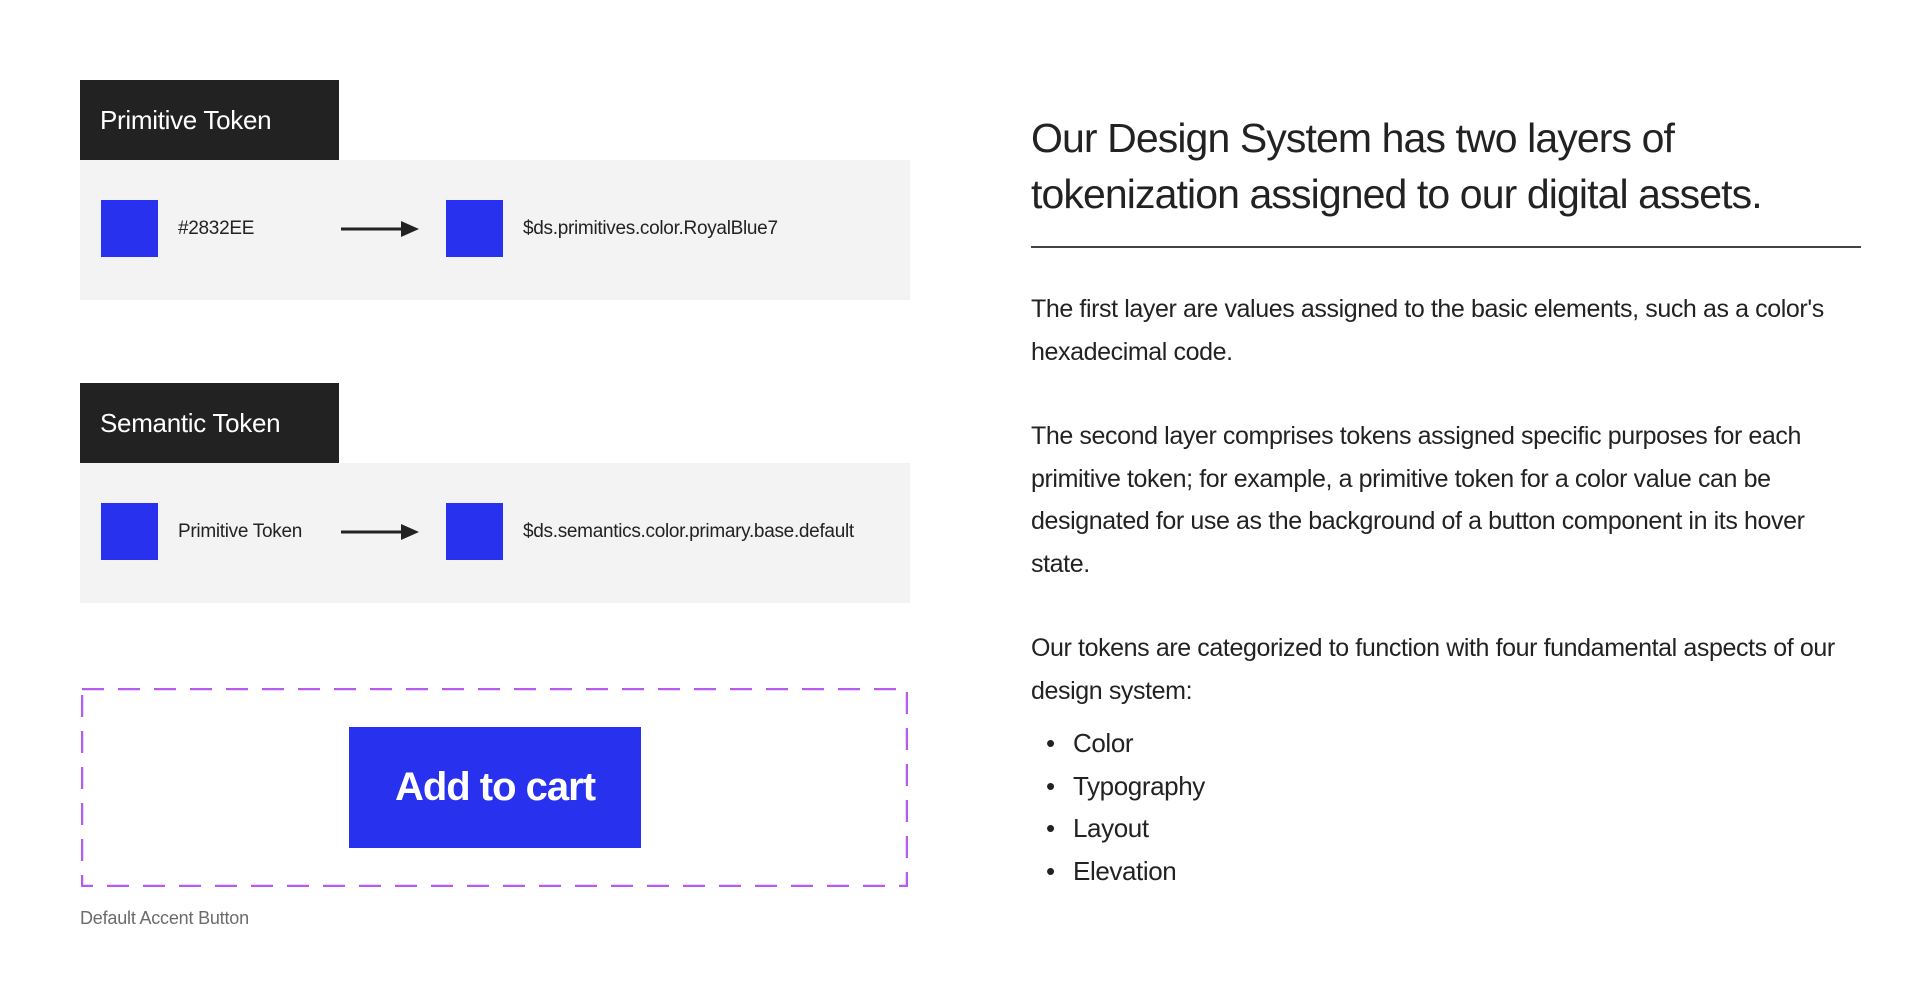 The width and height of the screenshot is (1920, 1001). I want to click on list-item: • Typography, so click(1446, 786).